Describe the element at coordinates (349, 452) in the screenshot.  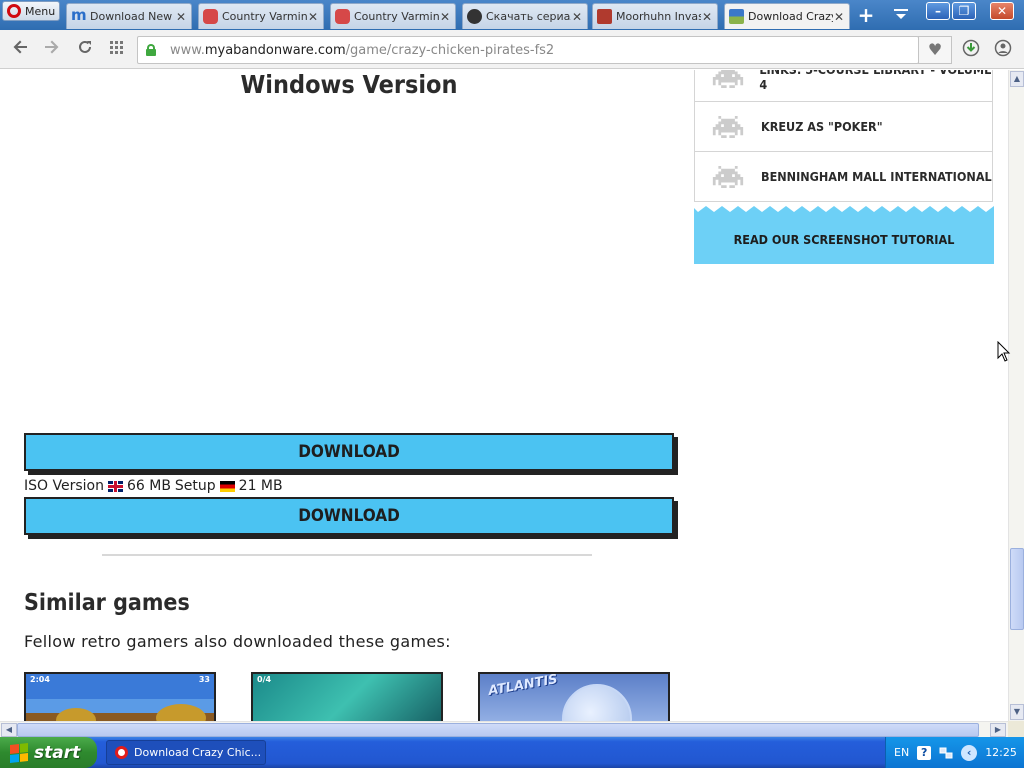
I see `download-button-iso: DOWNLOAD` at that location.